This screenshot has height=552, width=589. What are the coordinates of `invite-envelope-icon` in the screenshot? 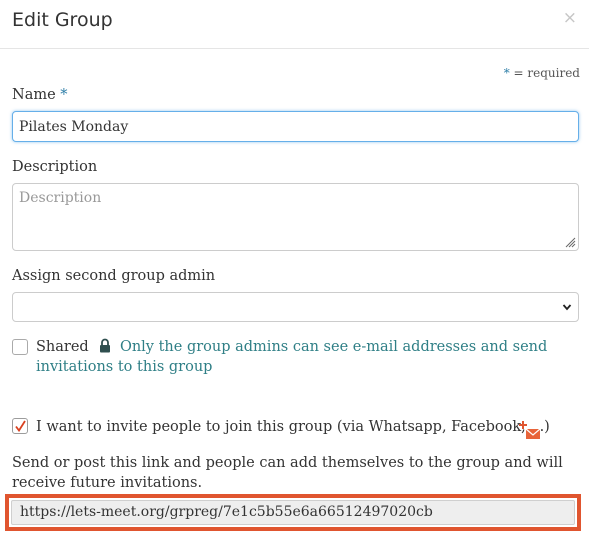 It's located at (530, 430).